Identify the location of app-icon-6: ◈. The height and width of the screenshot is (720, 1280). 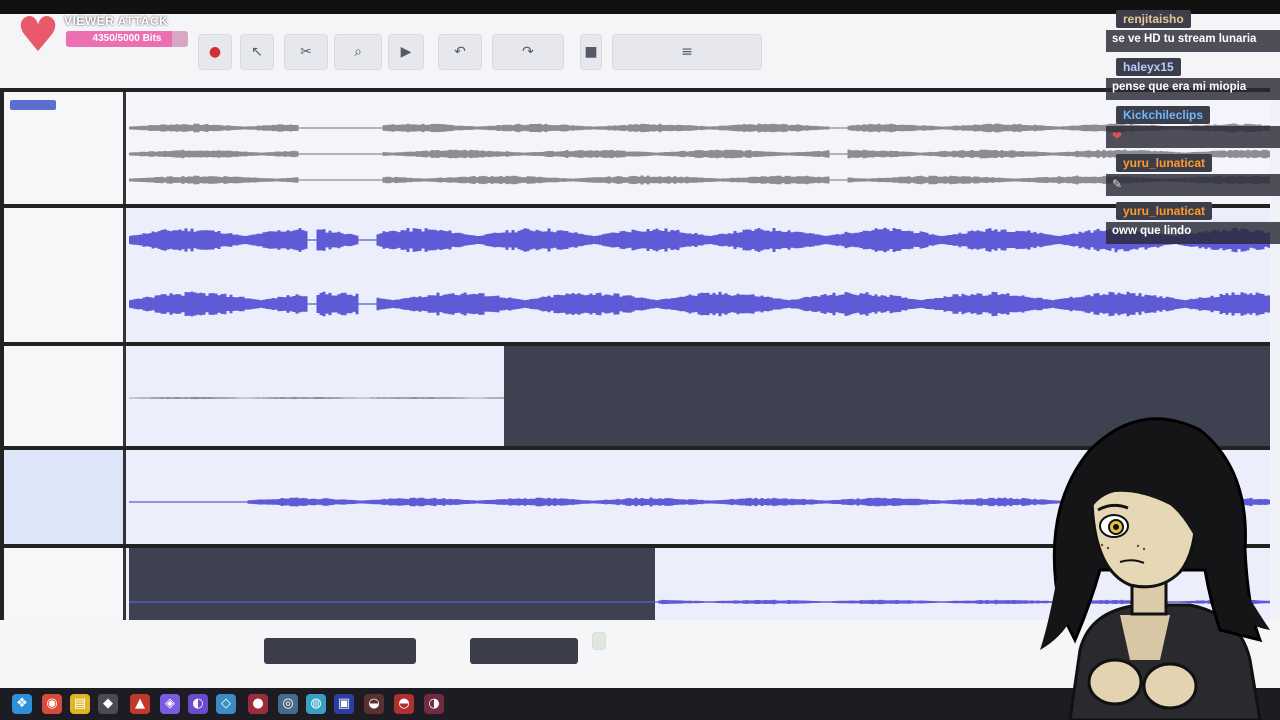
(170, 704).